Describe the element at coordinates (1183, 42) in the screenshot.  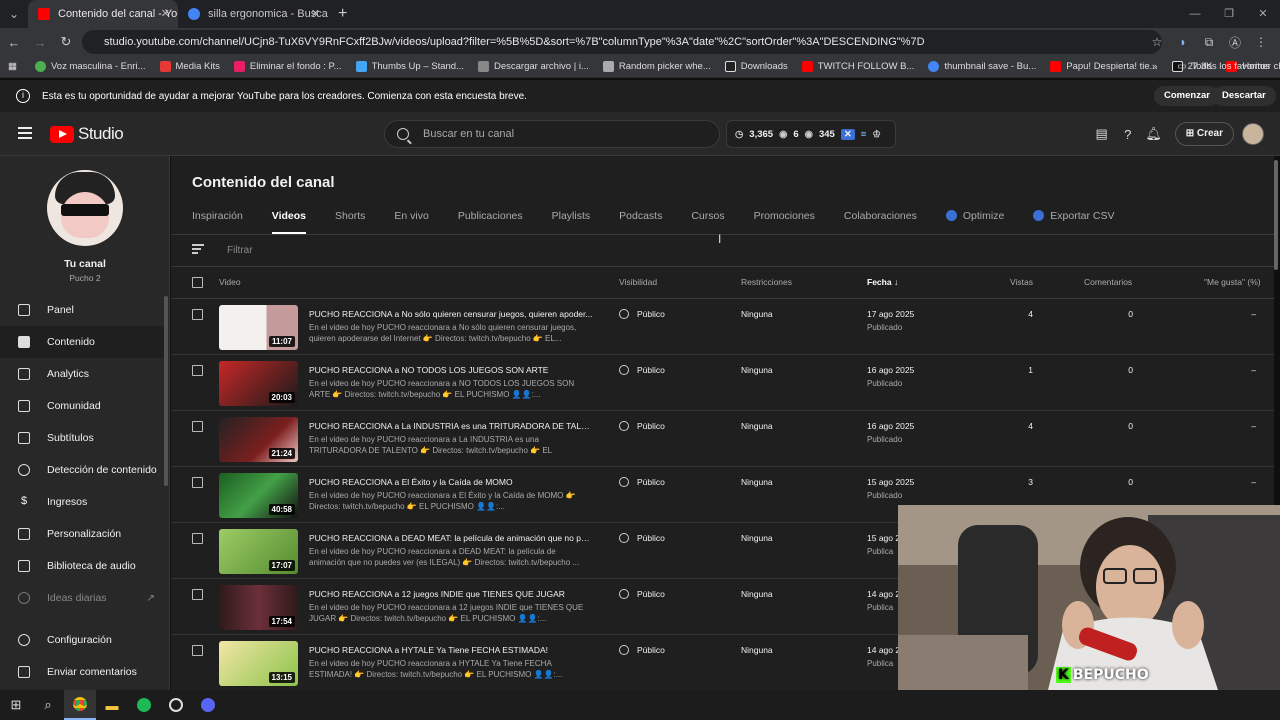
I see `extension-icon: ◗` at that location.